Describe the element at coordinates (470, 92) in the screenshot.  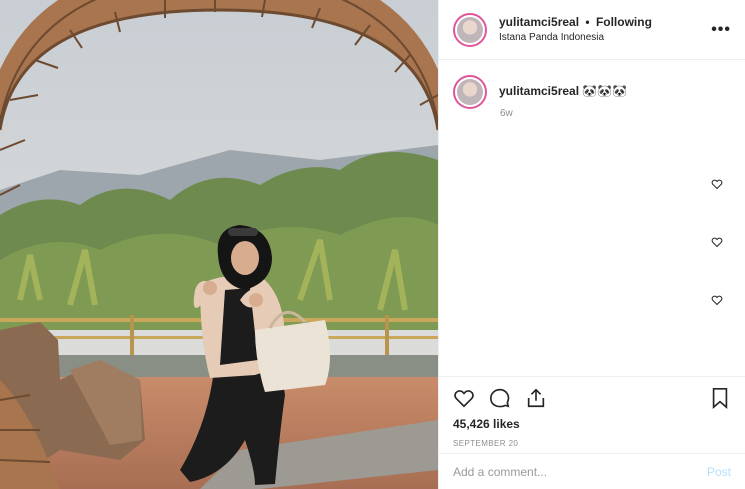
I see `caption-avatar` at that location.